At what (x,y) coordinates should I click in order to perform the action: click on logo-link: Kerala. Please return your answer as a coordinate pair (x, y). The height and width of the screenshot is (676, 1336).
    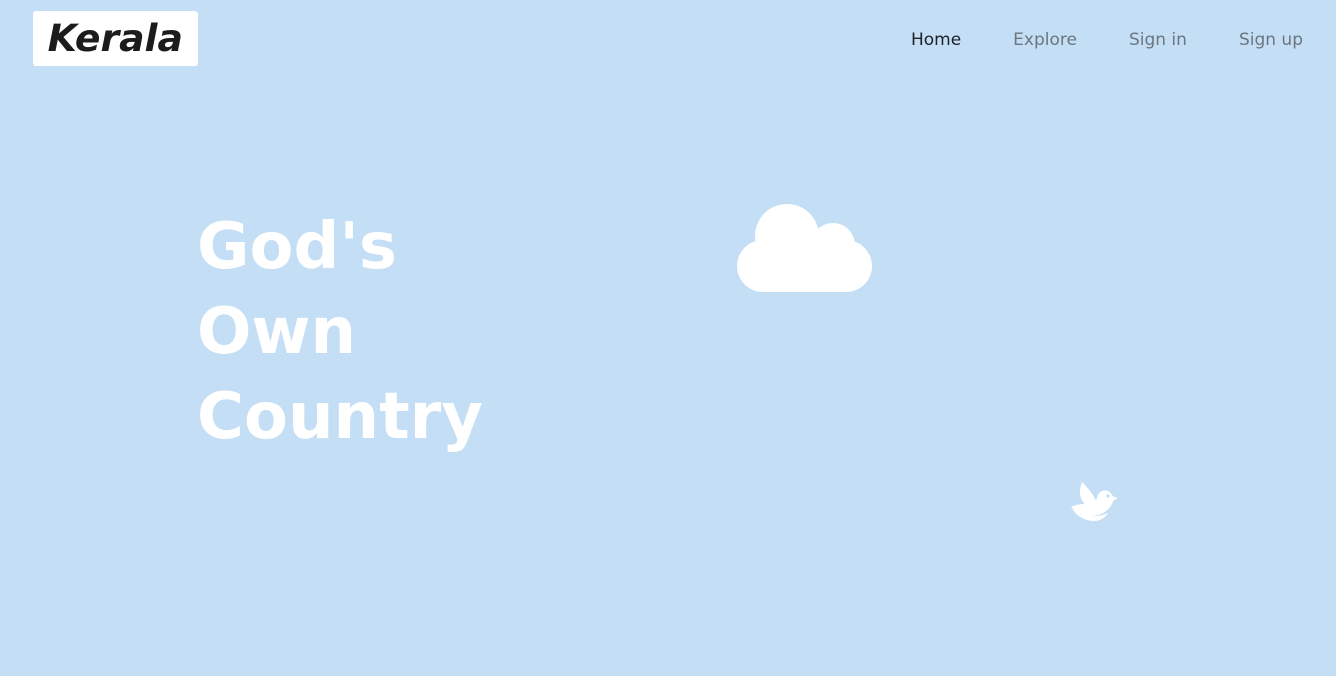
    Looking at the image, I should click on (115, 38).